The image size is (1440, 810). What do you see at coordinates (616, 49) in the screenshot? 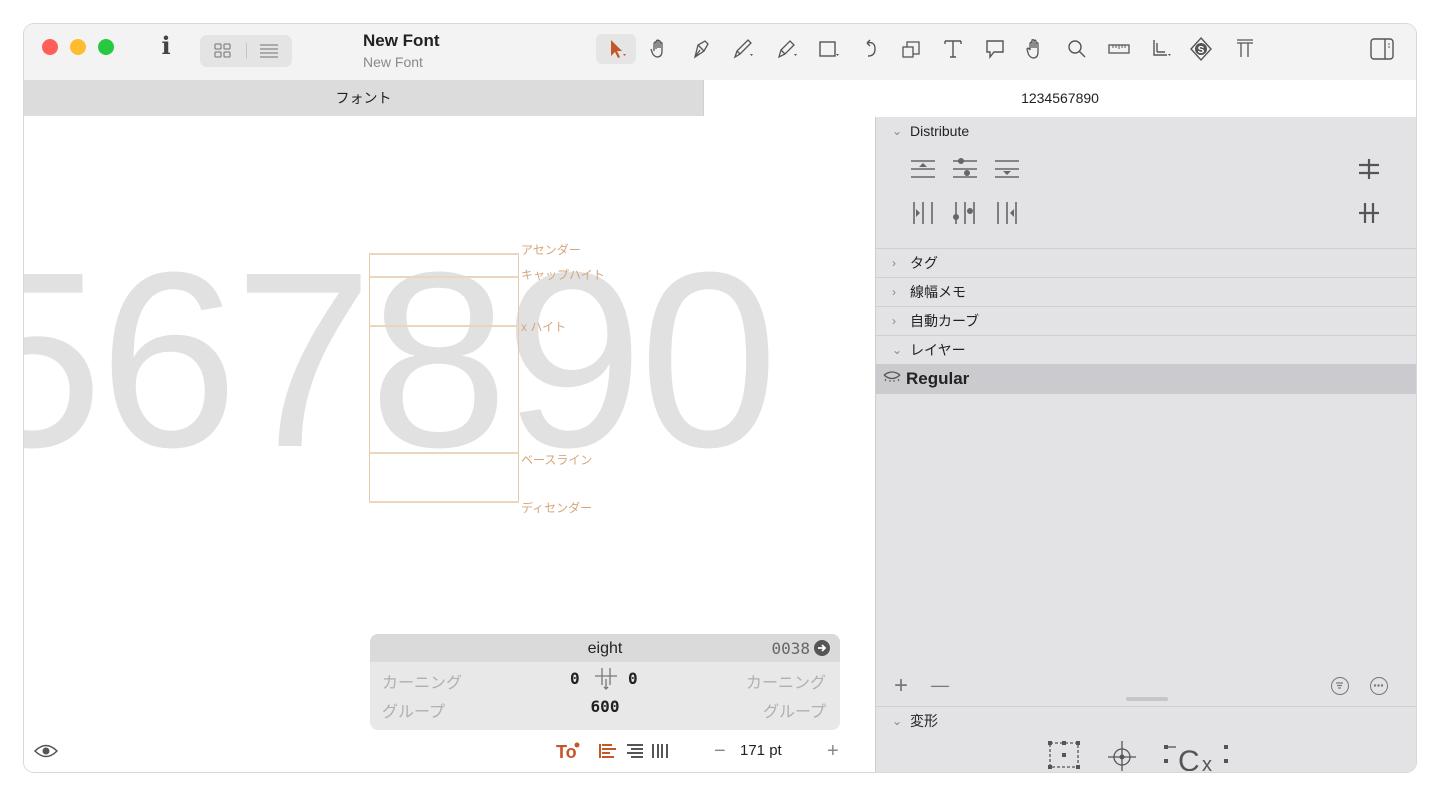
I see `select-tool-icon` at bounding box center [616, 49].